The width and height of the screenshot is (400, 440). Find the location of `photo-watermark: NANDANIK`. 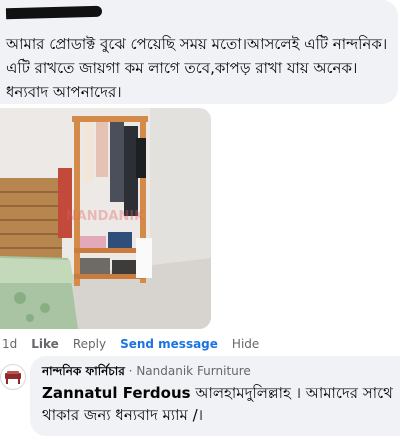

photo-watermark: NANDANIK is located at coordinates (105, 216).